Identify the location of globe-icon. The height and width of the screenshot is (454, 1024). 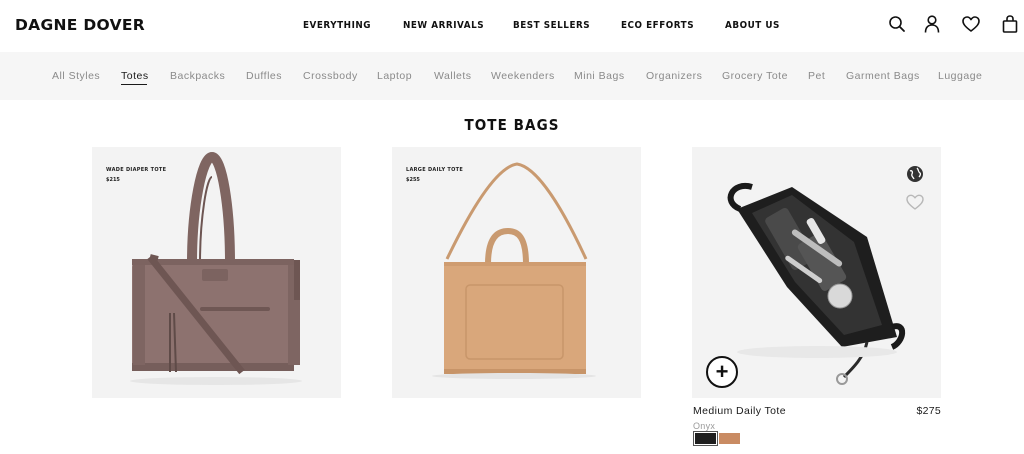
(915, 174).